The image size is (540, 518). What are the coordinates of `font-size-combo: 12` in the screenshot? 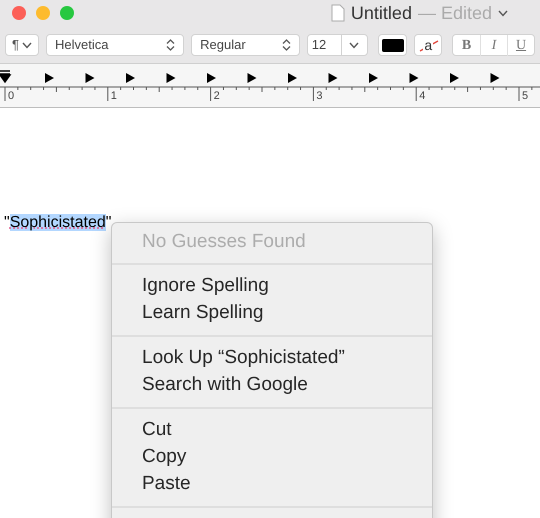 It's located at (337, 45).